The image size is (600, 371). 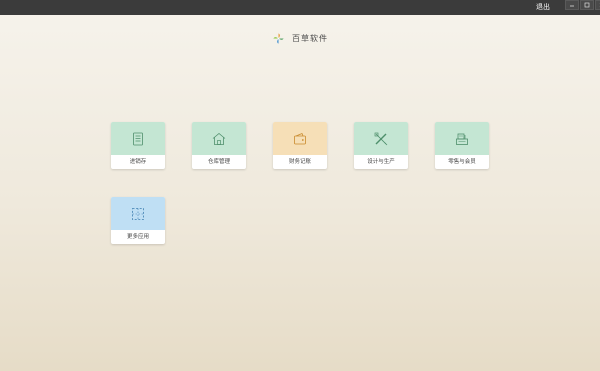 What do you see at coordinates (299, 162) in the screenshot?
I see `tile-label: 财务记账` at bounding box center [299, 162].